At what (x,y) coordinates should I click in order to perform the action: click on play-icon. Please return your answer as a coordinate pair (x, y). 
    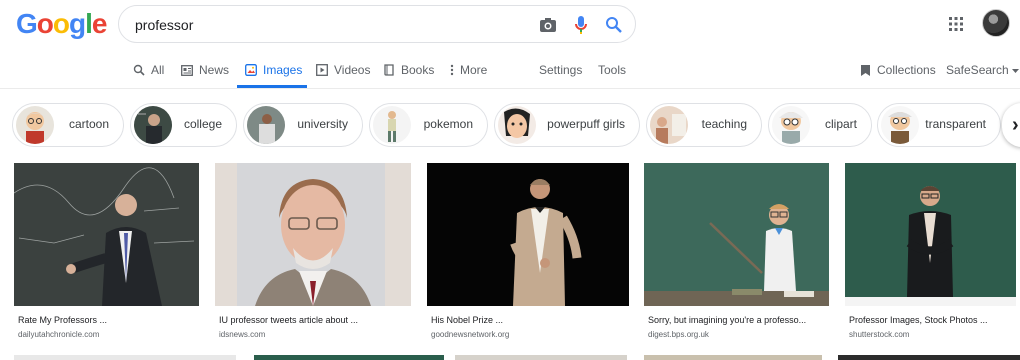
    Looking at the image, I should click on (322, 70).